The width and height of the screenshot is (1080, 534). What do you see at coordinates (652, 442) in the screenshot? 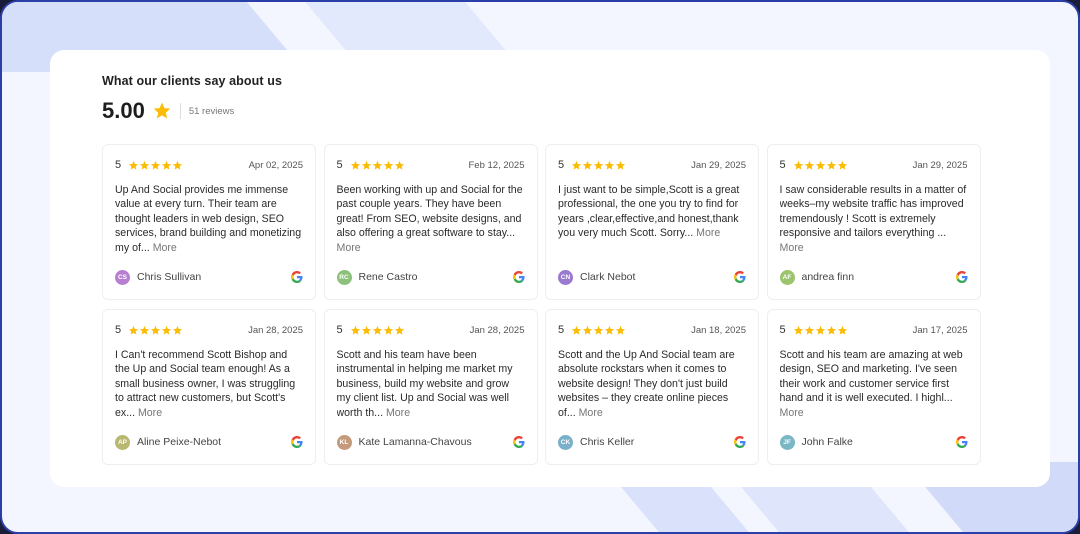
I see `review-author: CK Chris Keller` at bounding box center [652, 442].